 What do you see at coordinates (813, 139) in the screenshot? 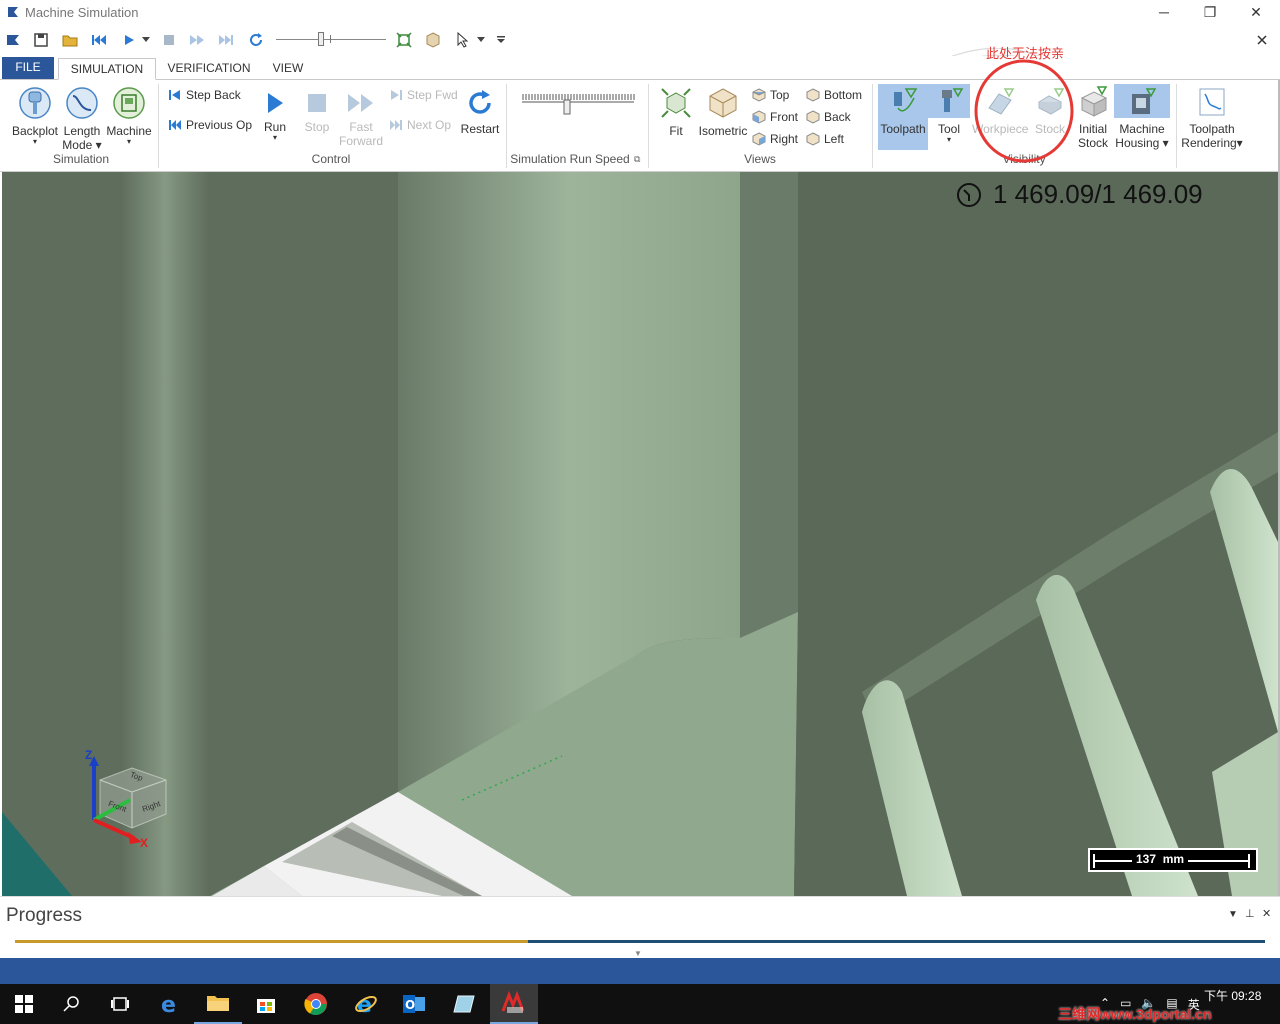
I see `left-view-icon` at bounding box center [813, 139].